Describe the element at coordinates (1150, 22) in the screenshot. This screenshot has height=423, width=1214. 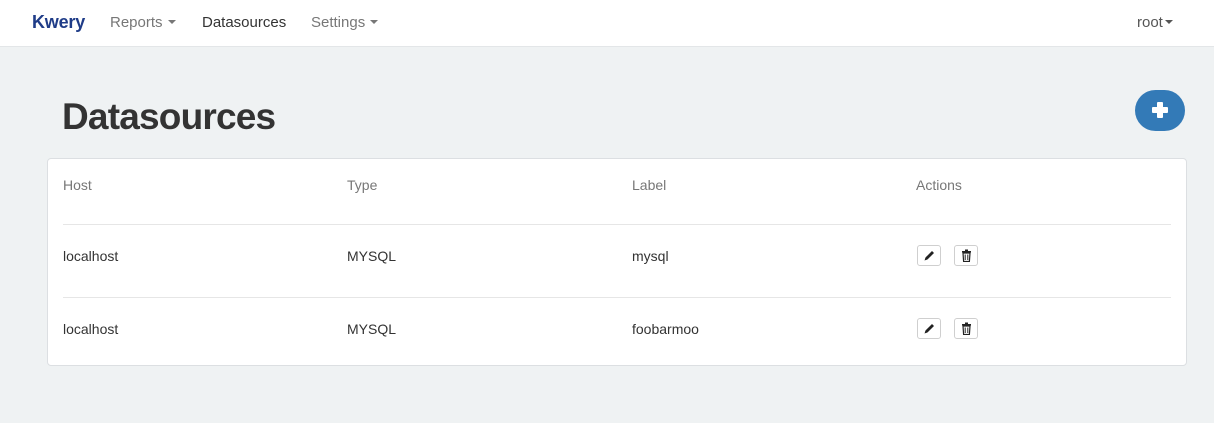
I see `user-menu-label: root` at that location.